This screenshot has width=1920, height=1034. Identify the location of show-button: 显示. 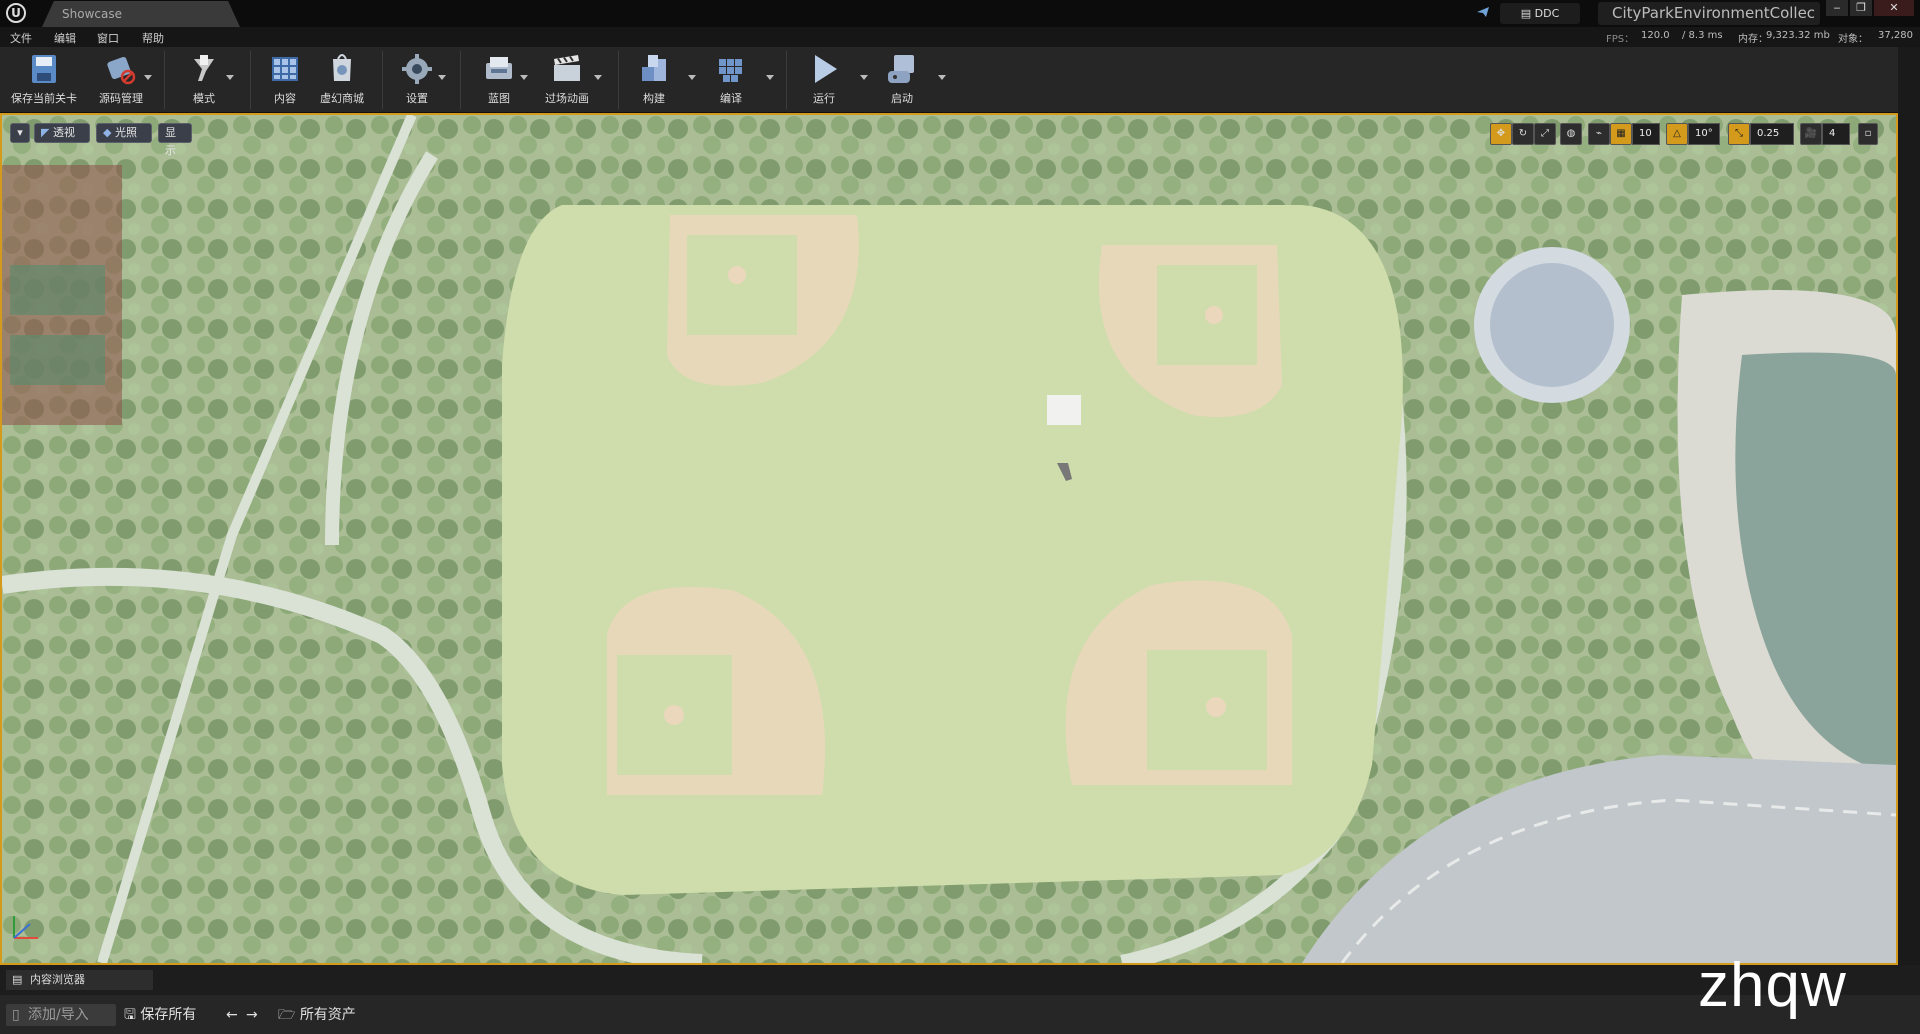
(175, 140).